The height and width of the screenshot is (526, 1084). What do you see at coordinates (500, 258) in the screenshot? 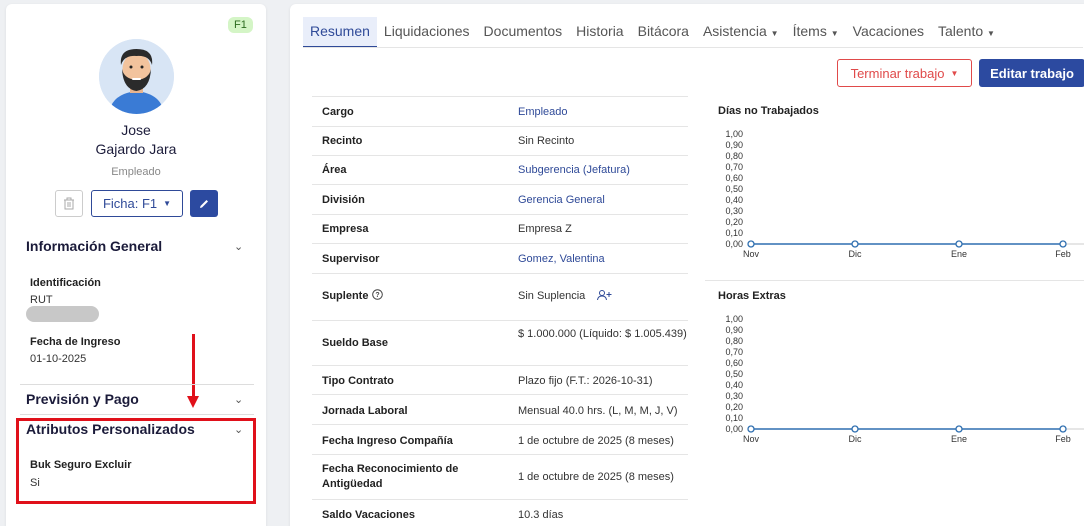
I see `table-row: Supervisor Gomez, Valentina` at bounding box center [500, 258].